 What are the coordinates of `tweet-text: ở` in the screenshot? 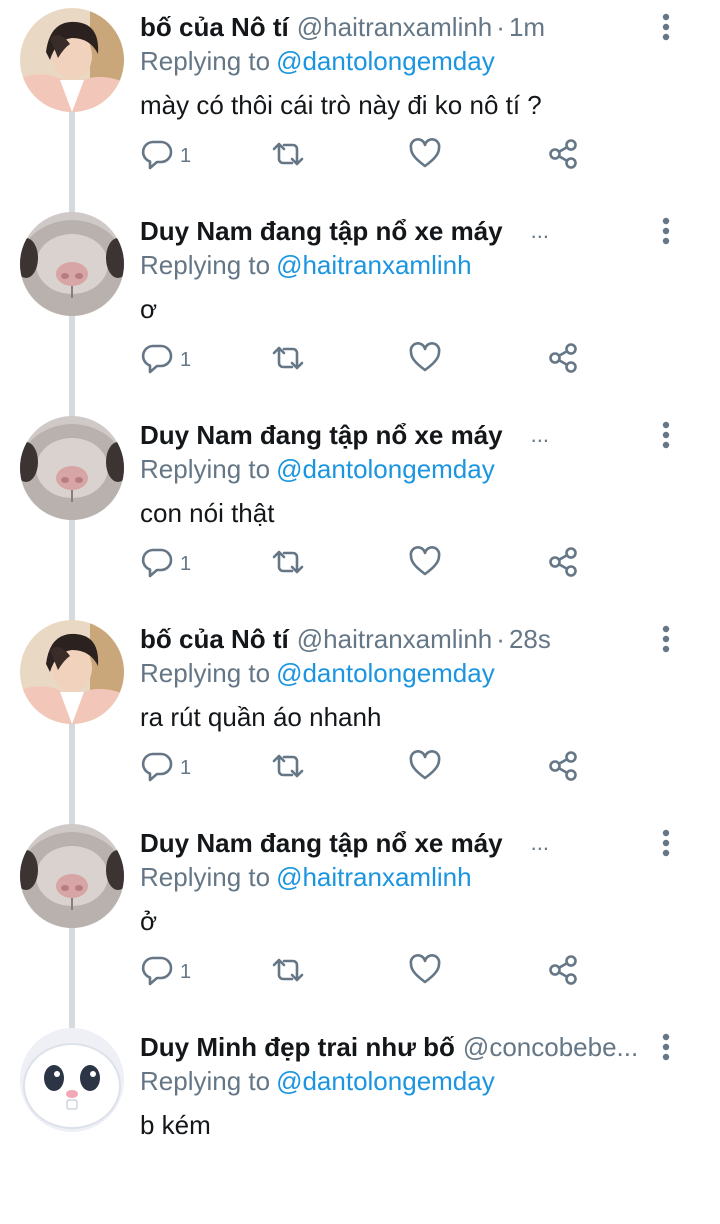 It's located at (149, 921).